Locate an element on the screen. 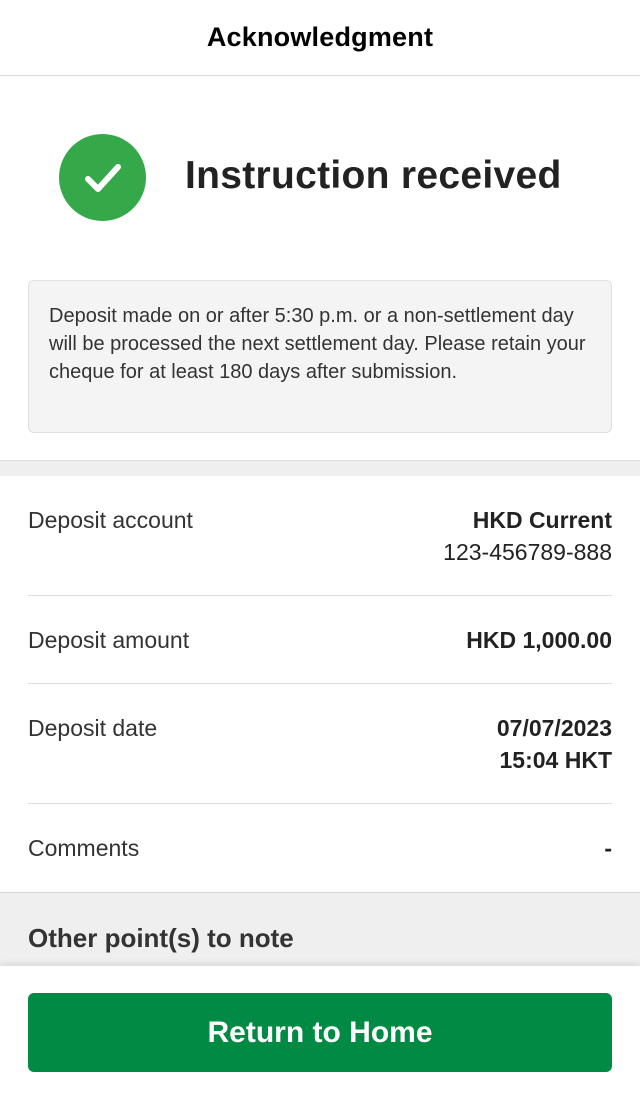  other-points-section: Other point(s) to note is located at coordinates (320, 929).